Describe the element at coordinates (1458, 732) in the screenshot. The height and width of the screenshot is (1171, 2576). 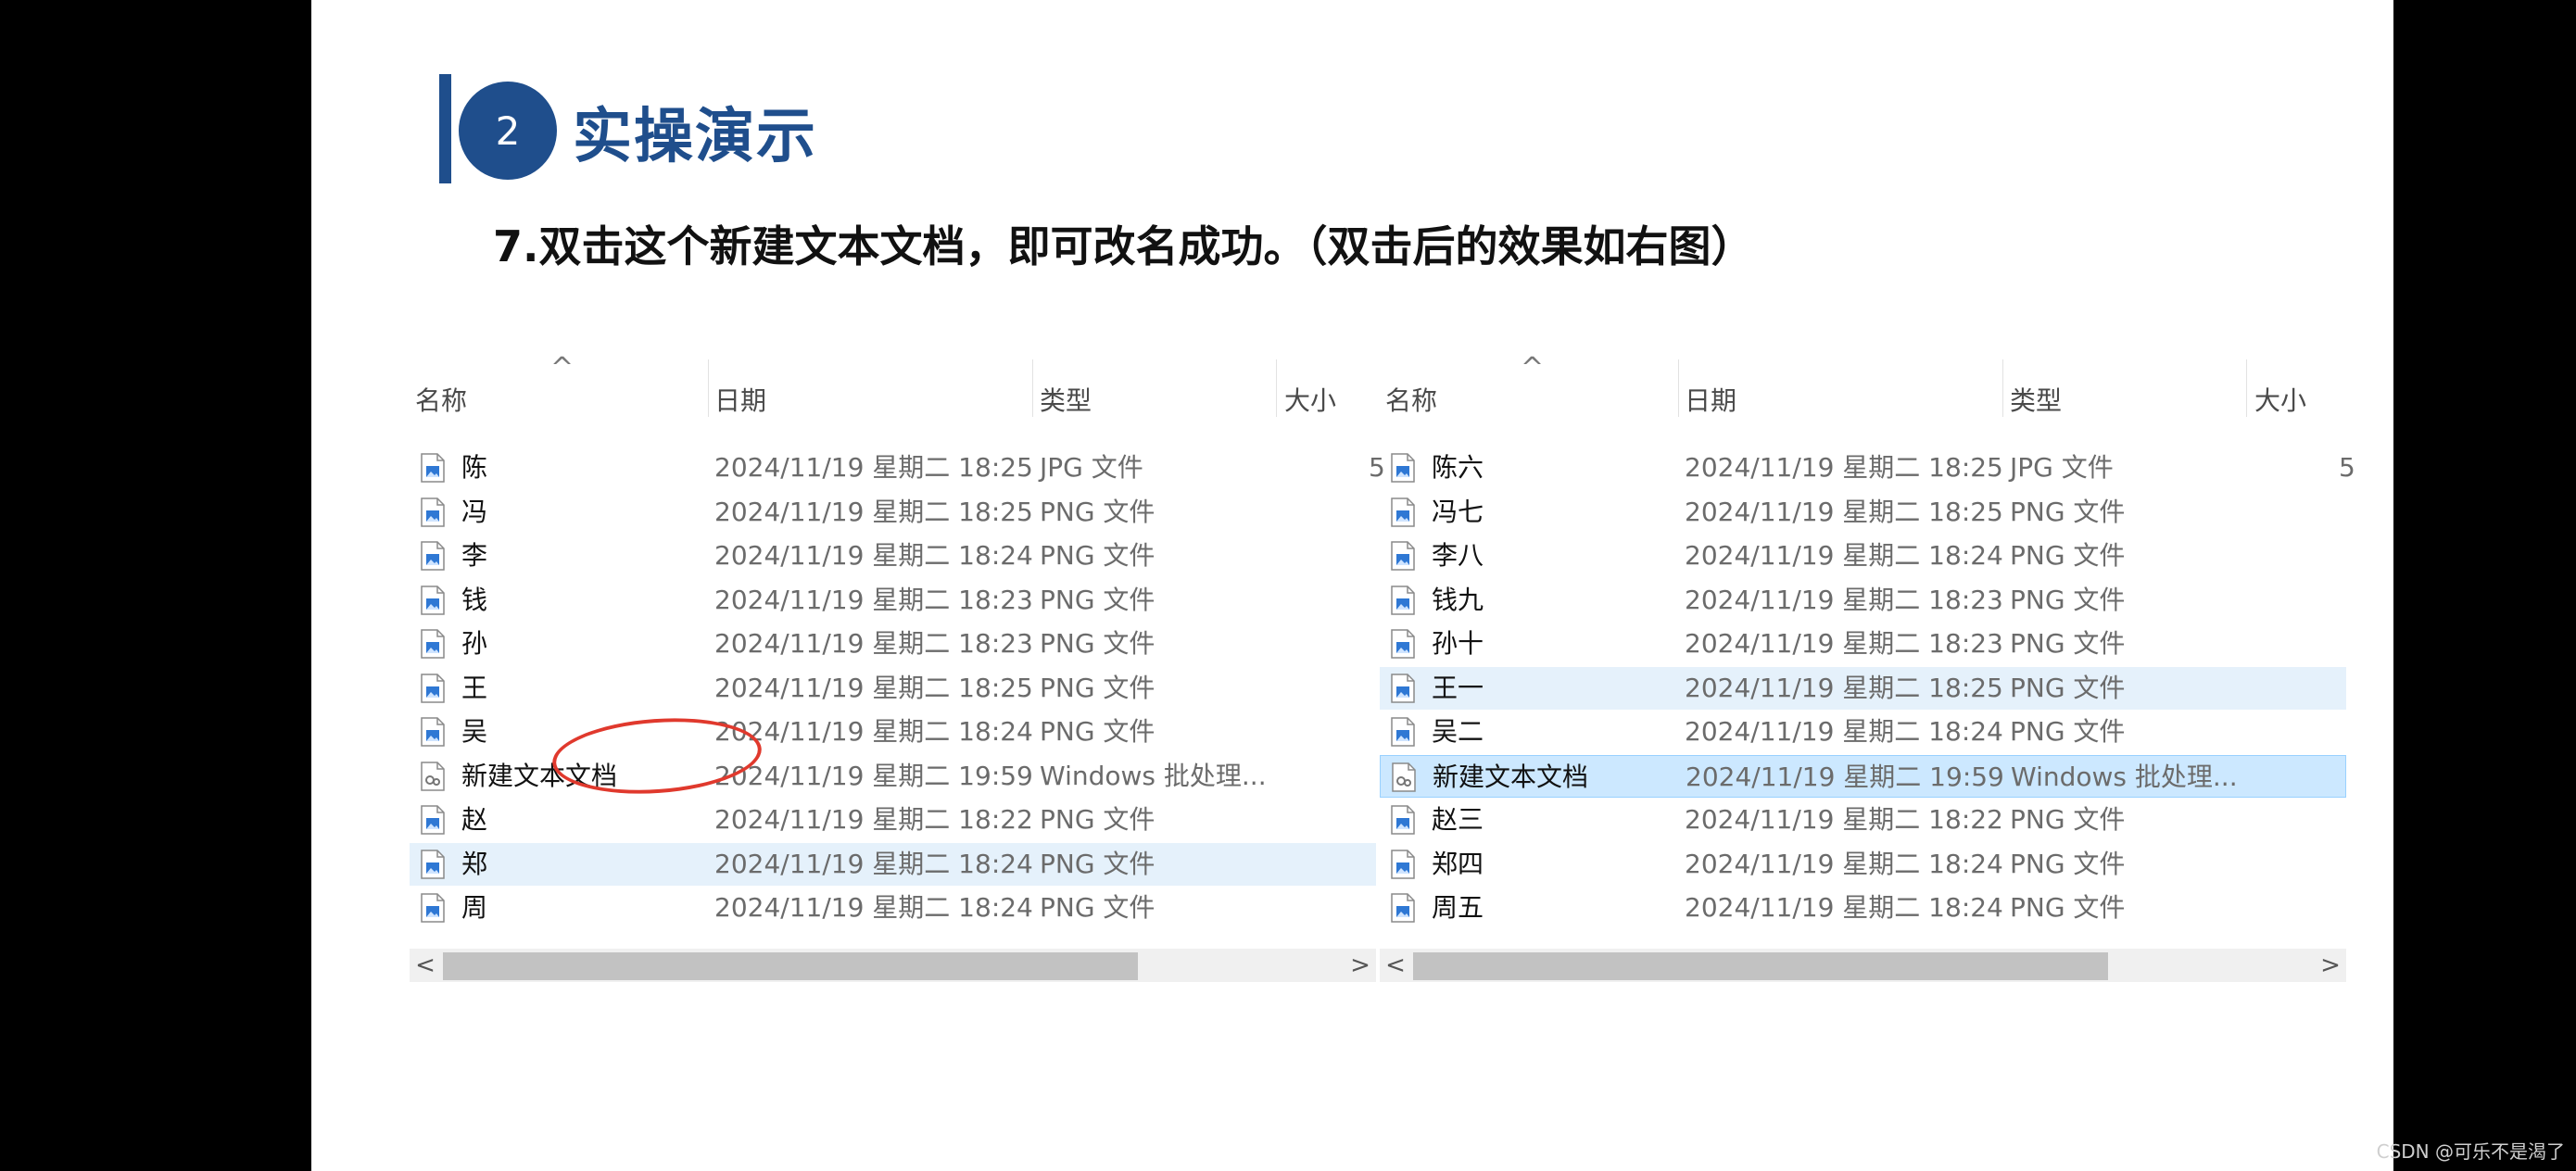
I see `file-name: 吴二` at that location.